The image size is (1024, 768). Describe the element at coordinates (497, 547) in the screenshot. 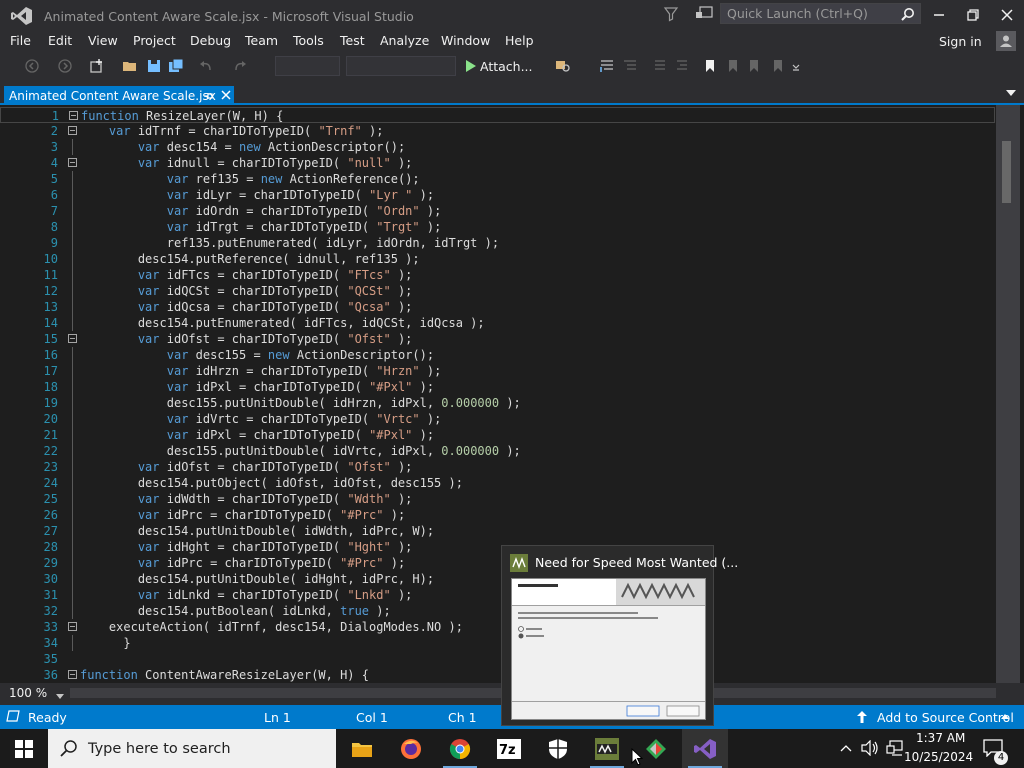

I see `code-line: 28 var idHght = charIDToTypeID( "Hght" );` at that location.